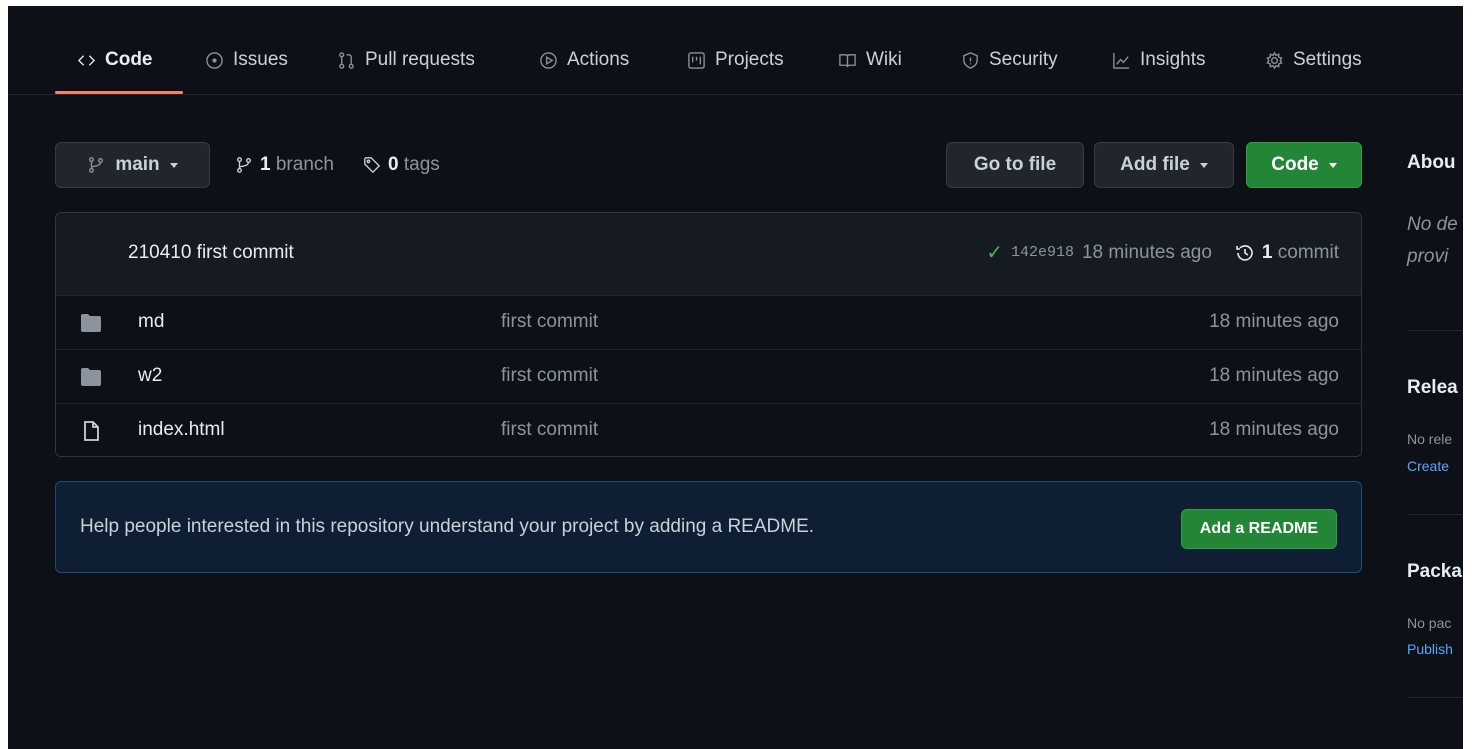 This screenshot has width=1473, height=749. I want to click on play-icon, so click(548, 60).